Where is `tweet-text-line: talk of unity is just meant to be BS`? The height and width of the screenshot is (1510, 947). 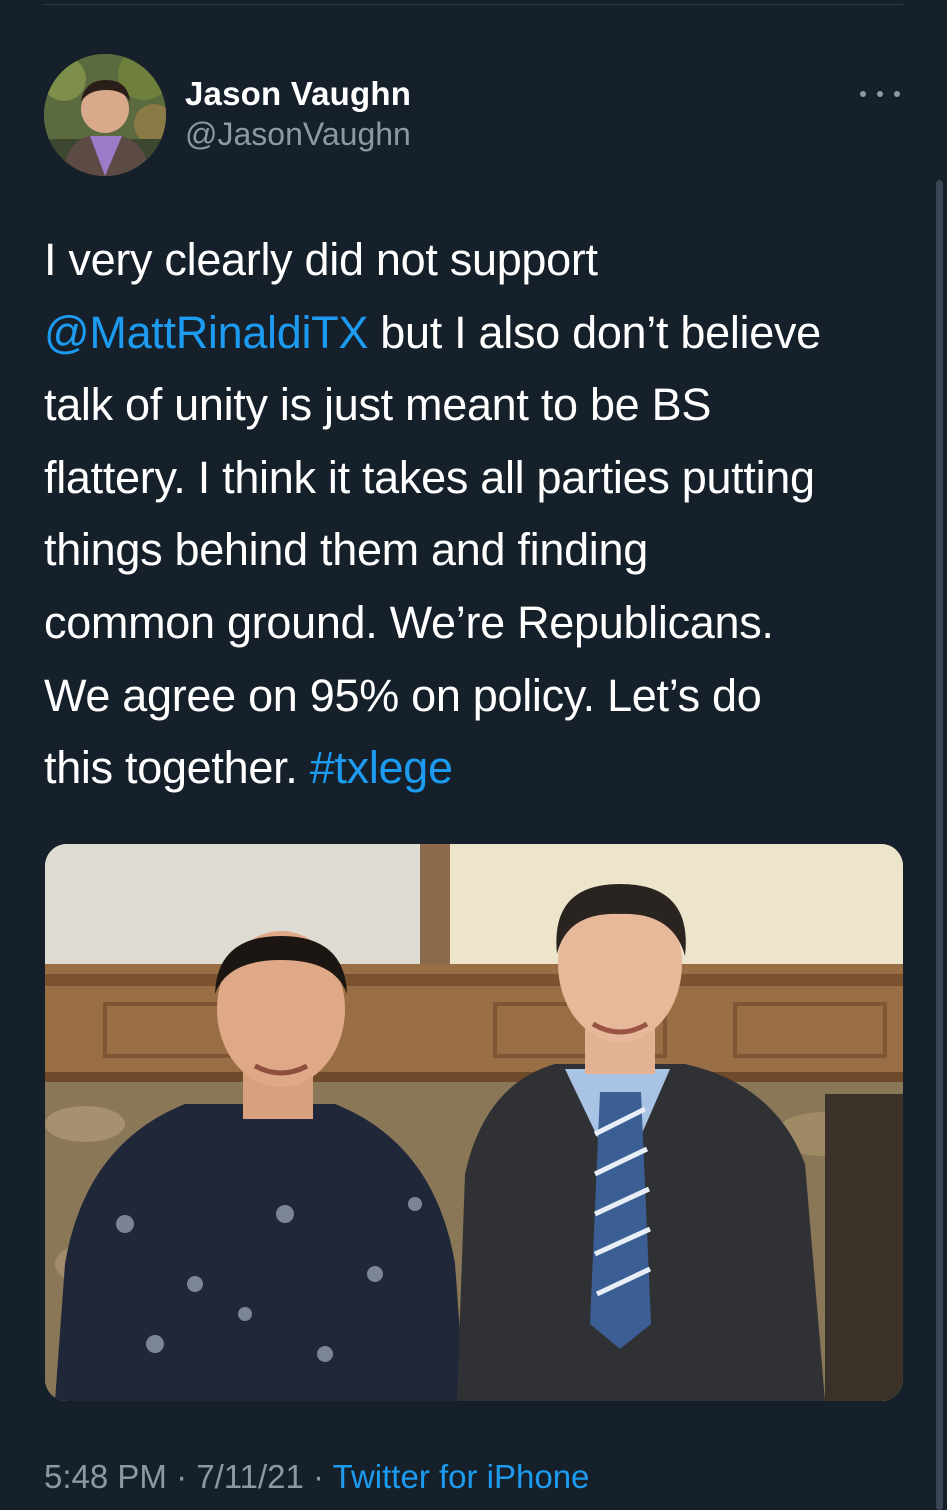
tweet-text-line: talk of unity is just meant to be BS is located at coordinates (474, 405).